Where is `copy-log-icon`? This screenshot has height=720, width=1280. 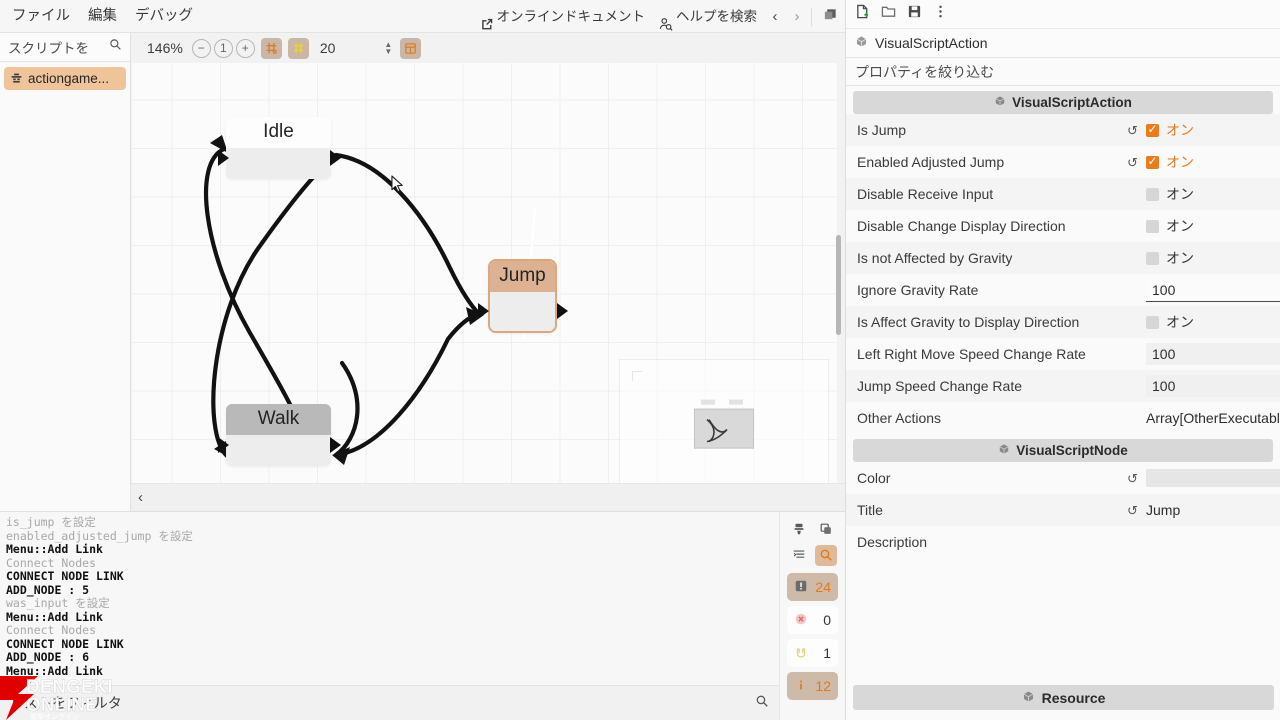
copy-log-icon is located at coordinates (826, 529).